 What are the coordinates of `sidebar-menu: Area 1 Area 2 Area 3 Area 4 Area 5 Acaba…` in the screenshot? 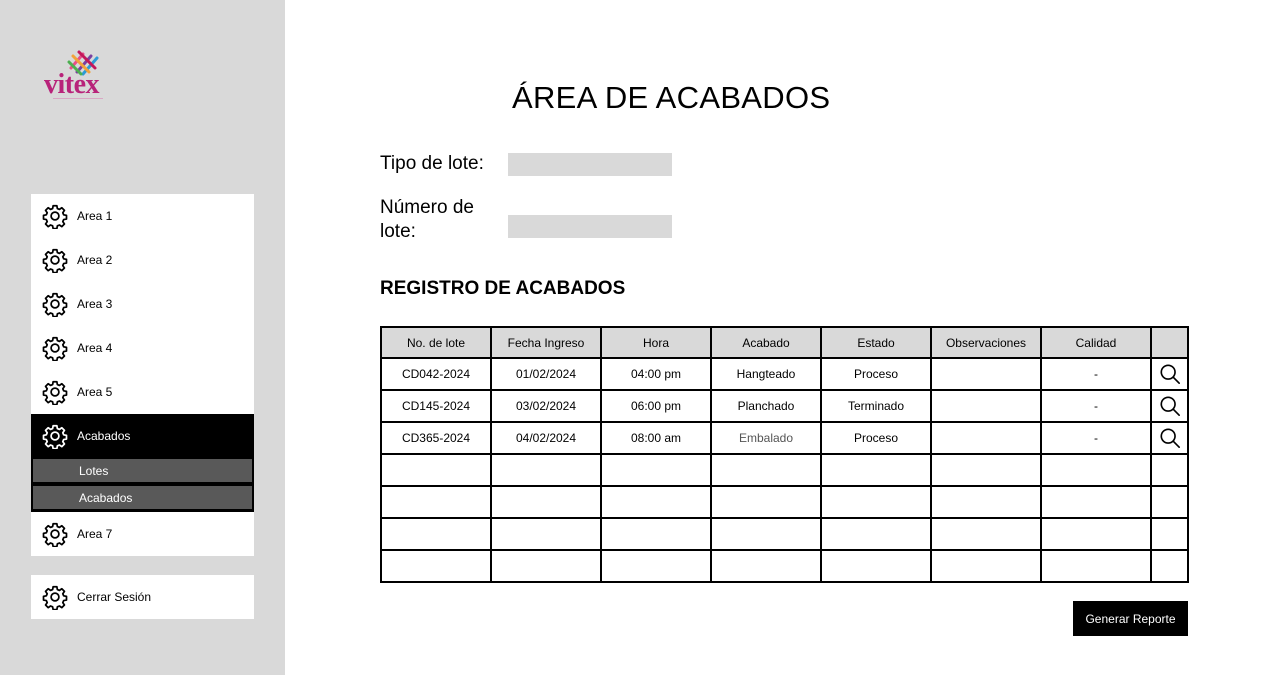 It's located at (142, 375).